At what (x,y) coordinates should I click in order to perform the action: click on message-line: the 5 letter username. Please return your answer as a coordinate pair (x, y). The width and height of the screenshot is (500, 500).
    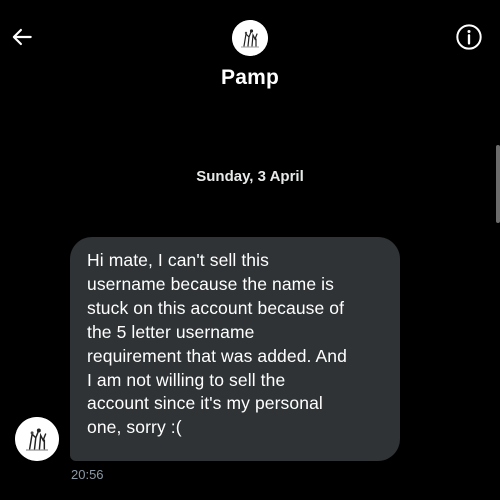
    Looking at the image, I should click on (171, 331).